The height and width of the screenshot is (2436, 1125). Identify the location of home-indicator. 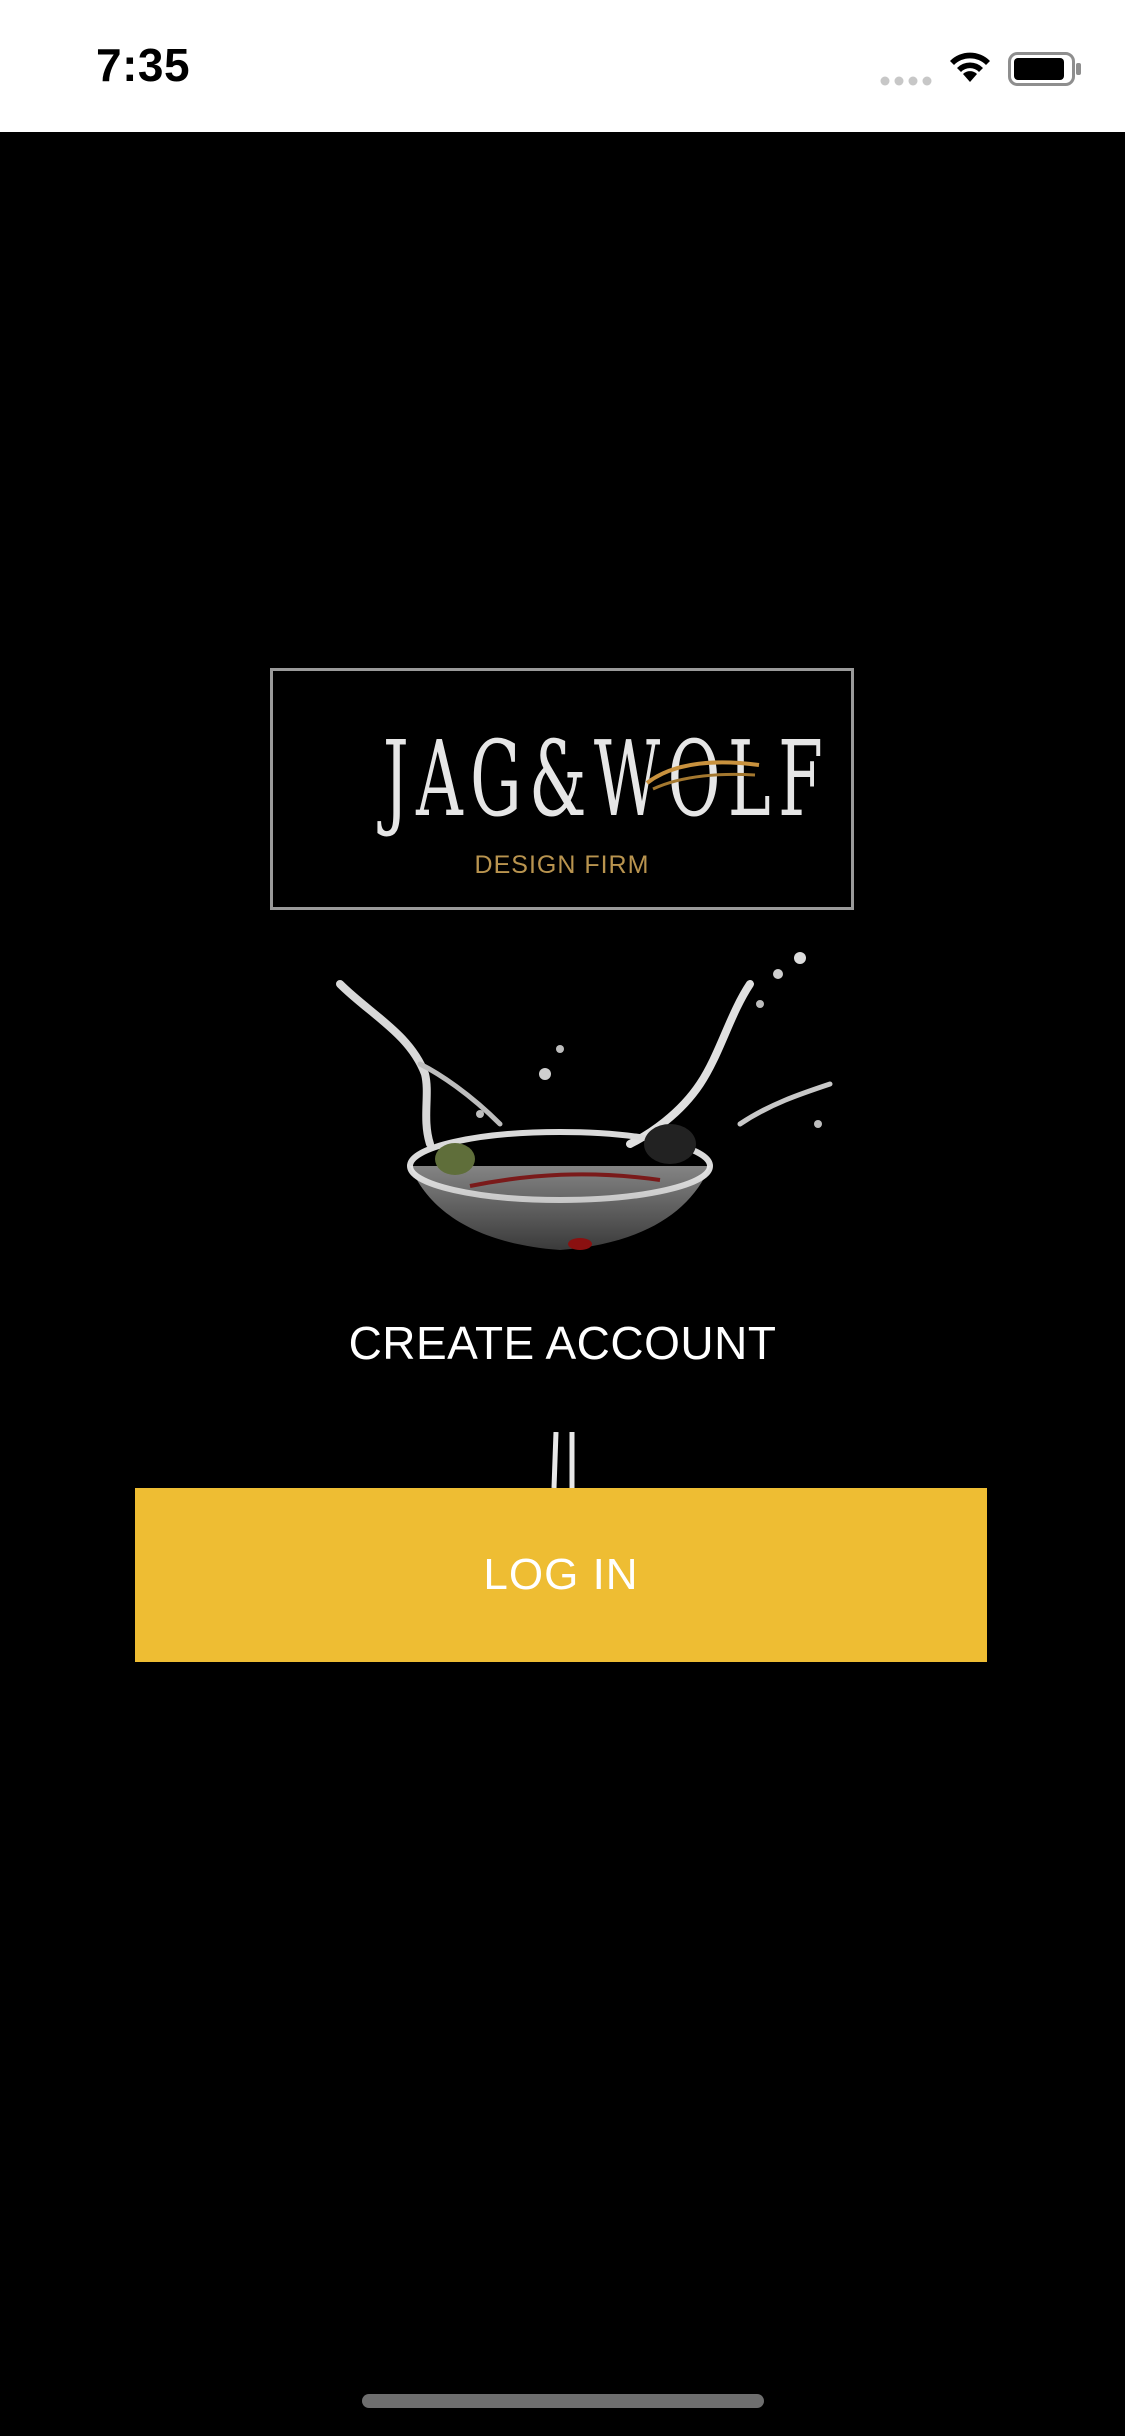
(563, 2401).